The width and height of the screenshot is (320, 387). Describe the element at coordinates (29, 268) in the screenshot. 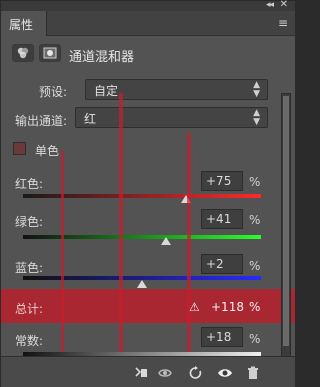

I see `blue-label: 蓝色:` at that location.